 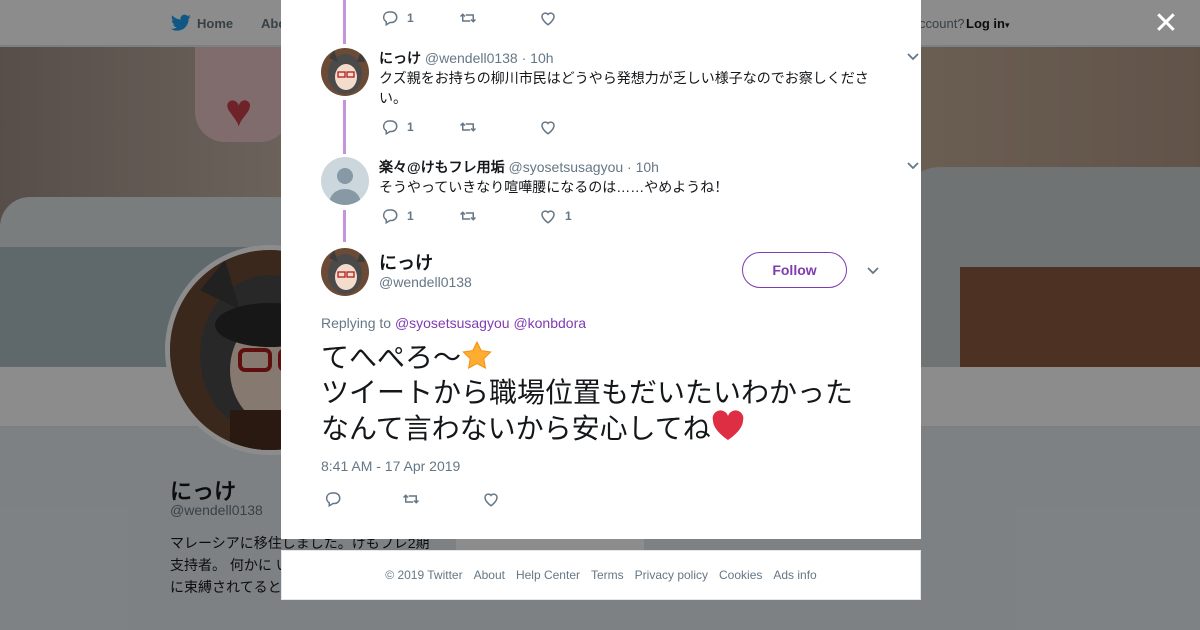 I want to click on heart-emoji-icon, so click(x=728, y=425).